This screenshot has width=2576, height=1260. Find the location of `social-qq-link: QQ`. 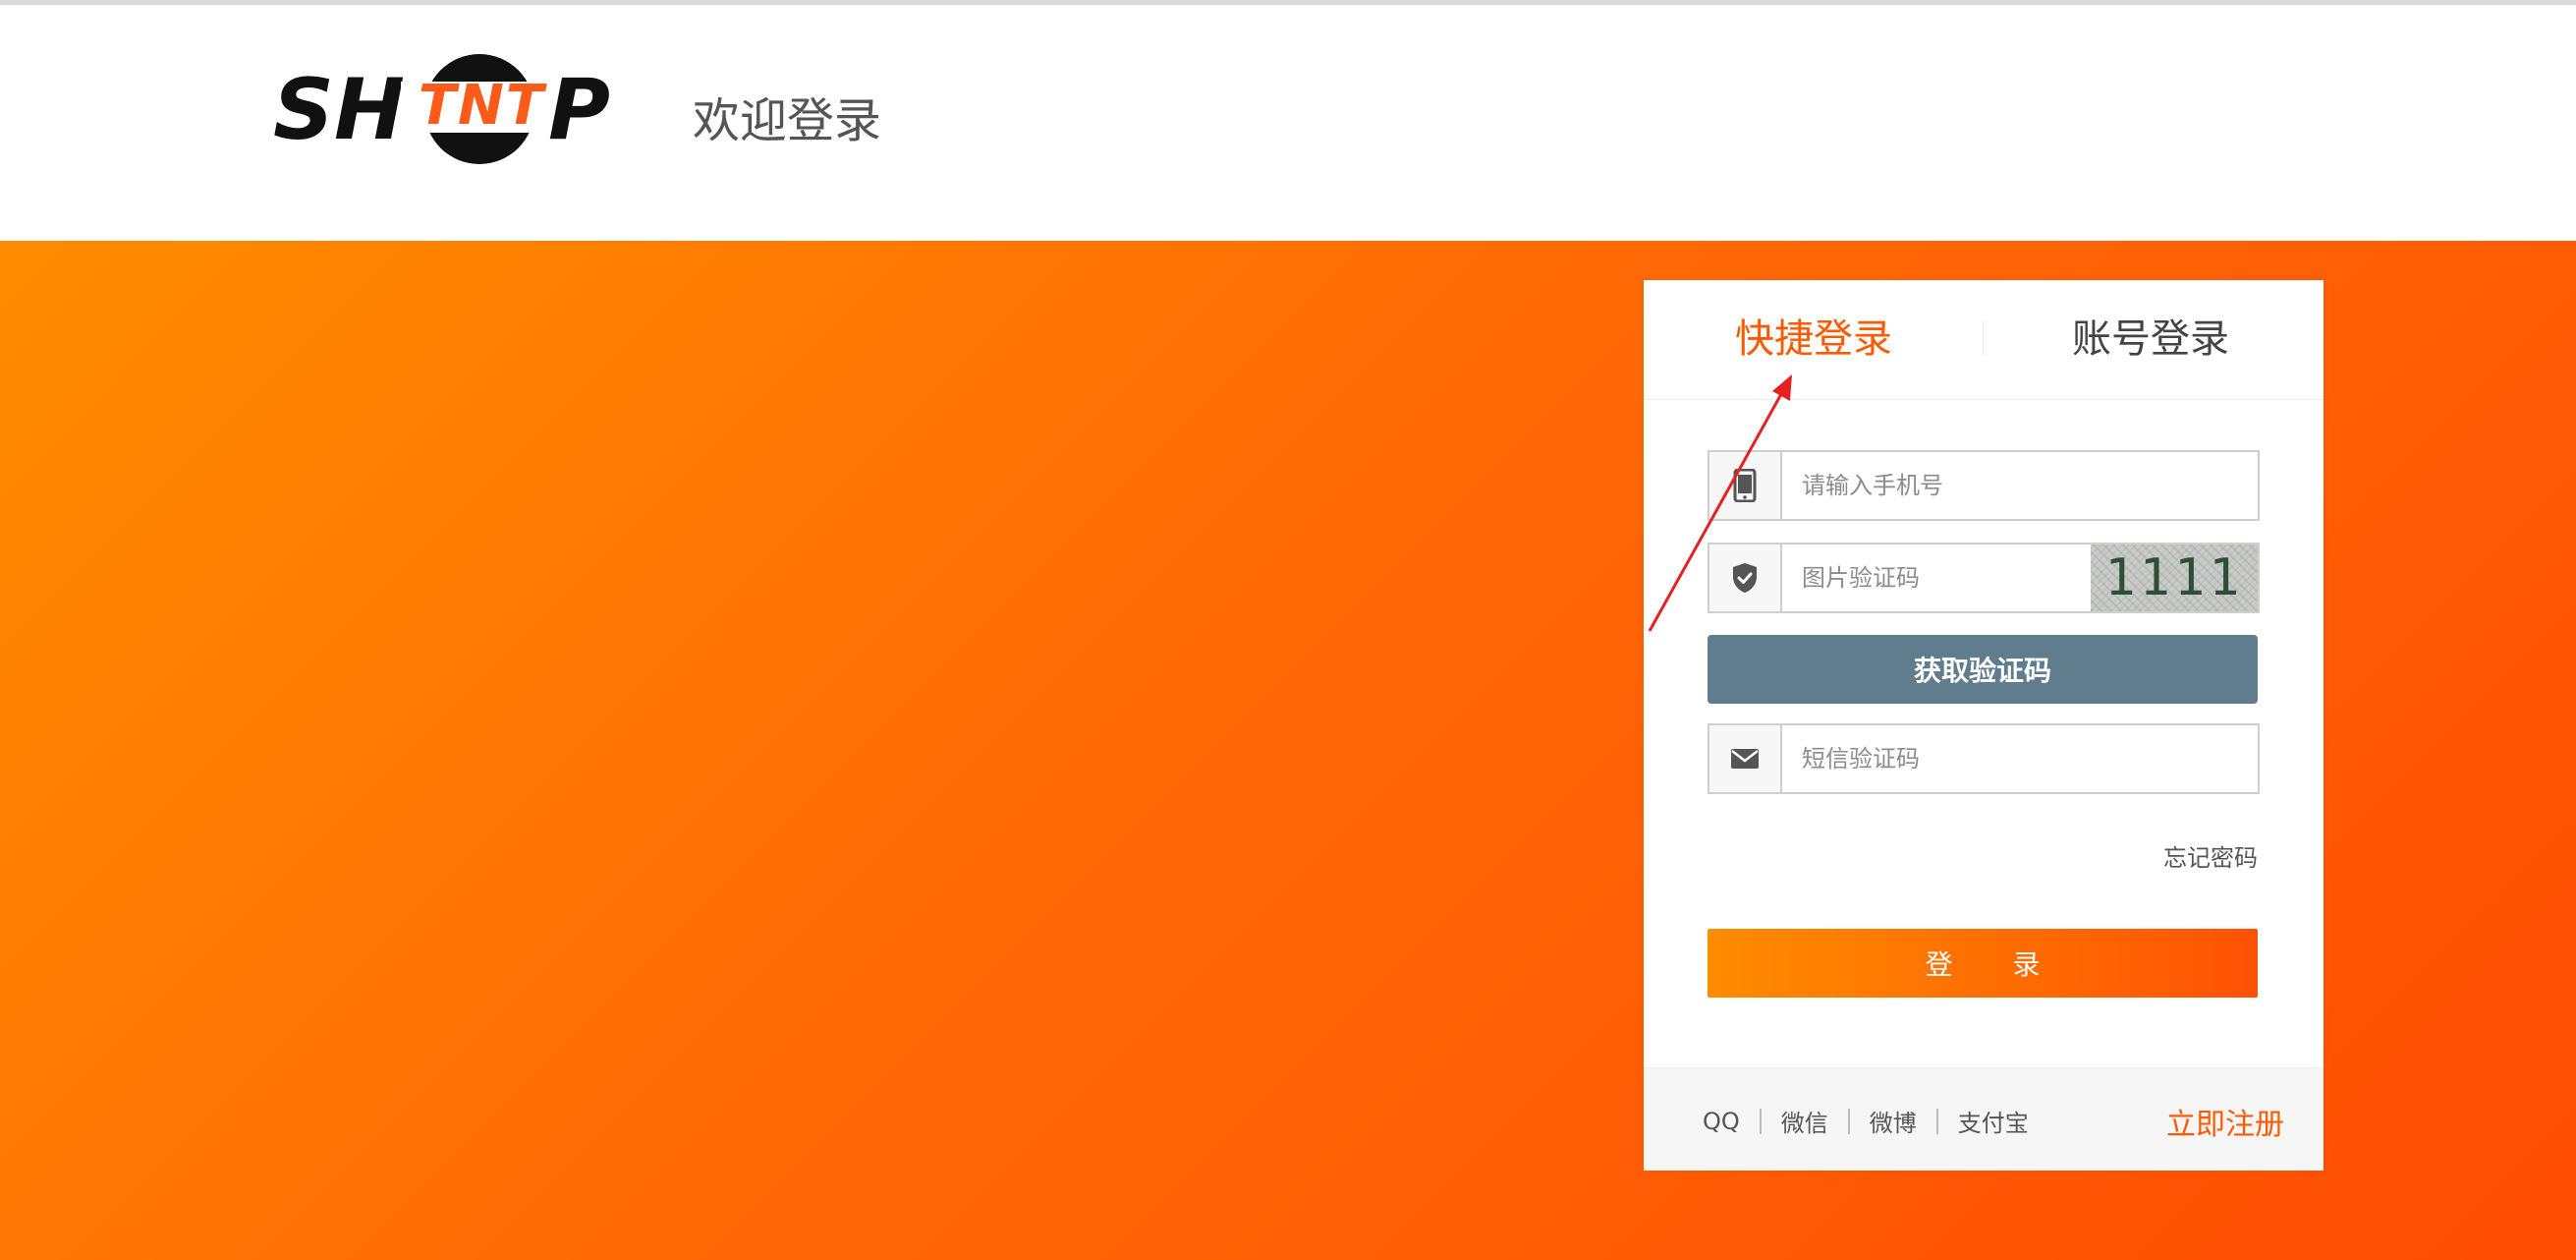

social-qq-link: QQ is located at coordinates (1721, 1121).